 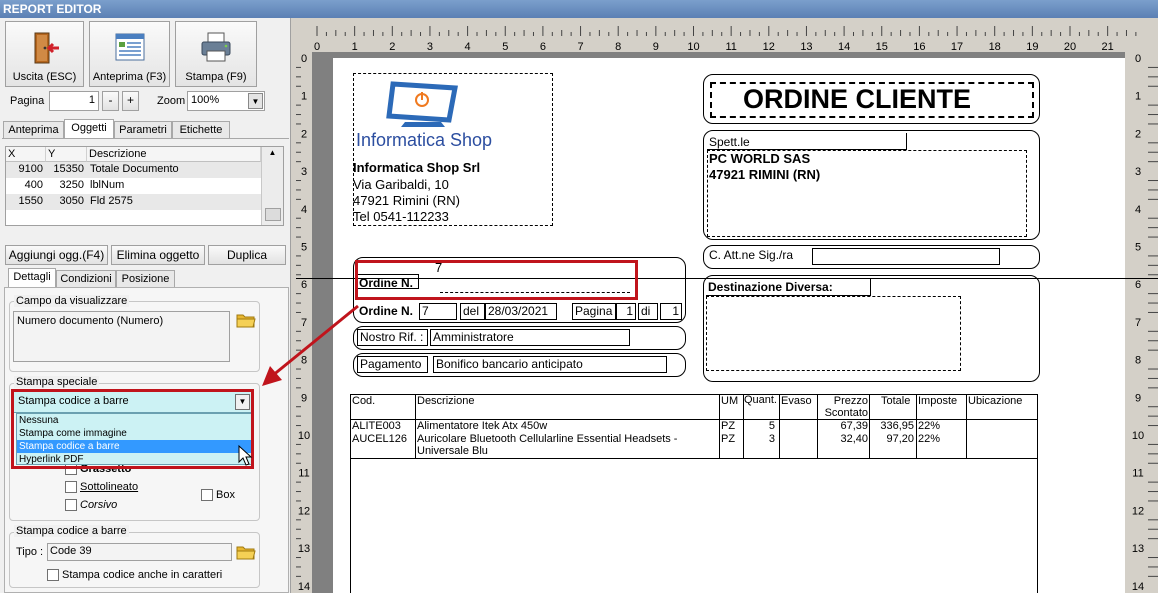 What do you see at coordinates (550, 364) in the screenshot?
I see `pagamento-value: Bonifico bancario anticipato` at bounding box center [550, 364].